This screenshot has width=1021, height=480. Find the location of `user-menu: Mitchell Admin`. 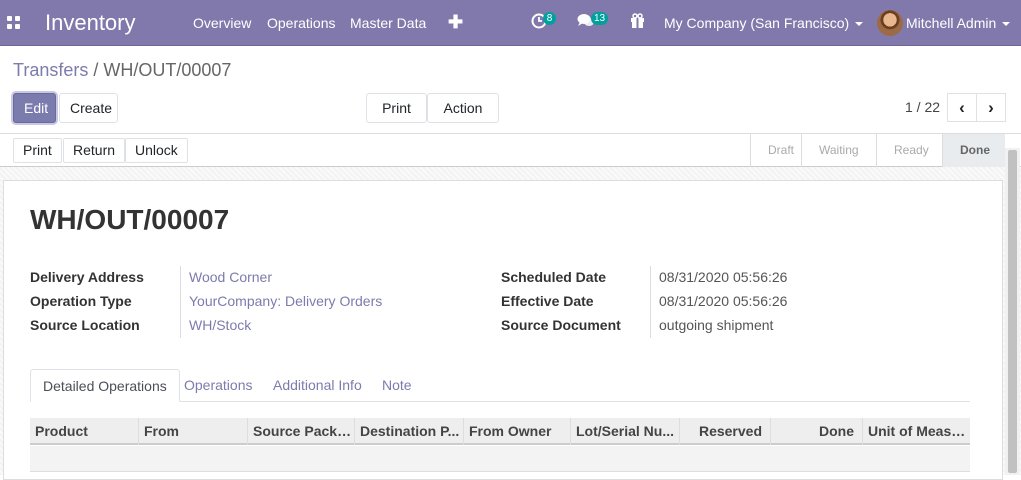

user-menu: Mitchell Admin is located at coordinates (958, 23).